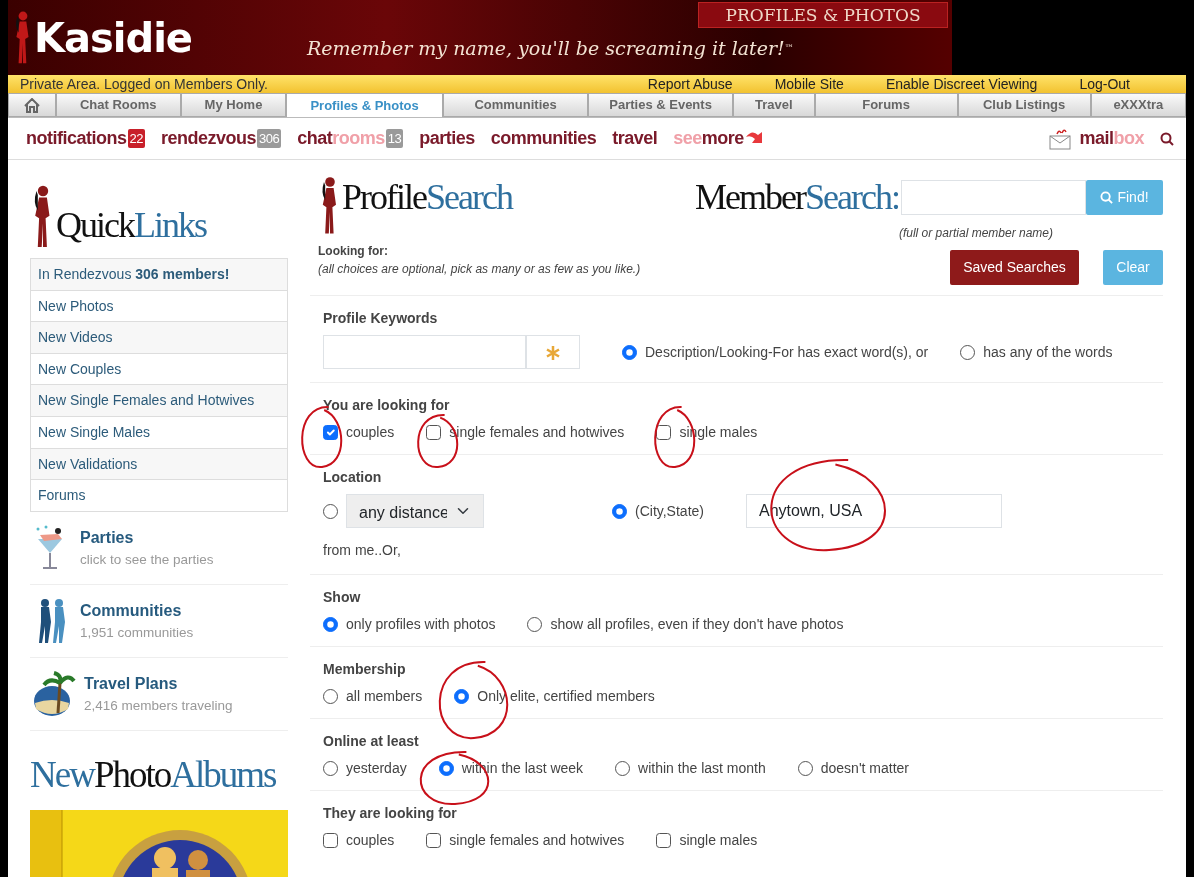 The height and width of the screenshot is (877, 1194). What do you see at coordinates (787, 352) in the screenshot?
I see `option-label: Description/Looking-For has exact word(s), or` at bounding box center [787, 352].